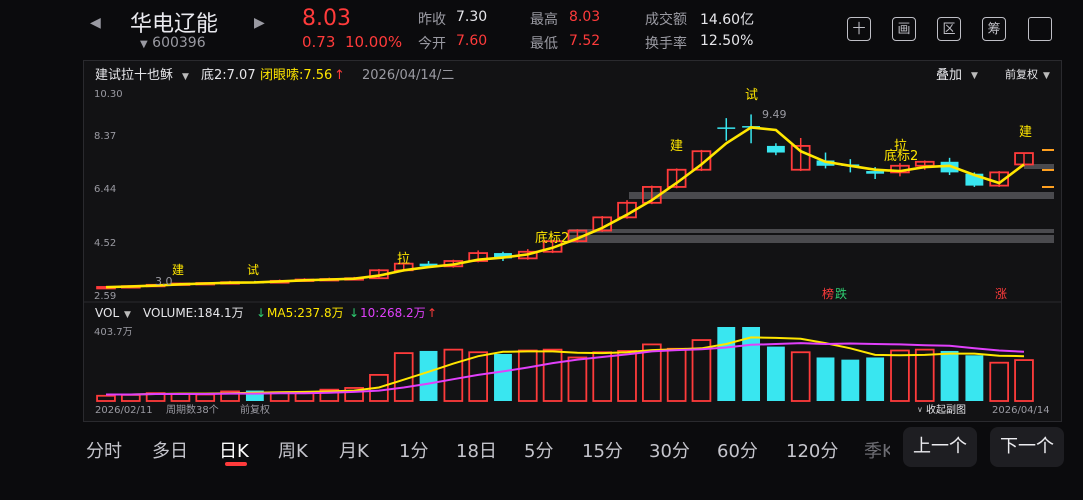 The height and width of the screenshot is (500, 1083). I want to click on tab-120min: 120分, so click(812, 450).